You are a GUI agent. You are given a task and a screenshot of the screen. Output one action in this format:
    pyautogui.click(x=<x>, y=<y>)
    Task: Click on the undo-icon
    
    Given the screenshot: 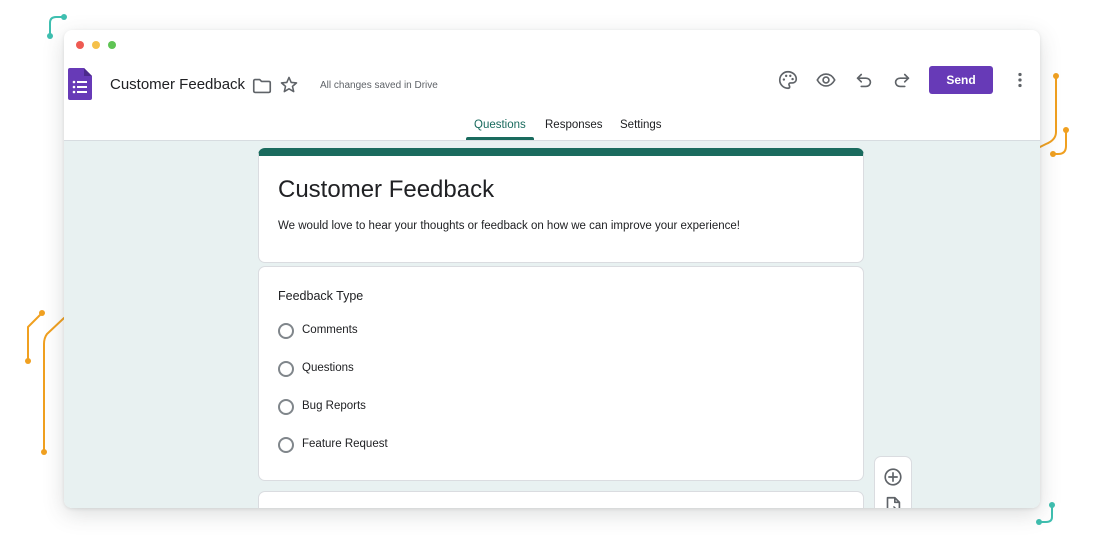 What is the action you would take?
    pyautogui.click(x=864, y=80)
    